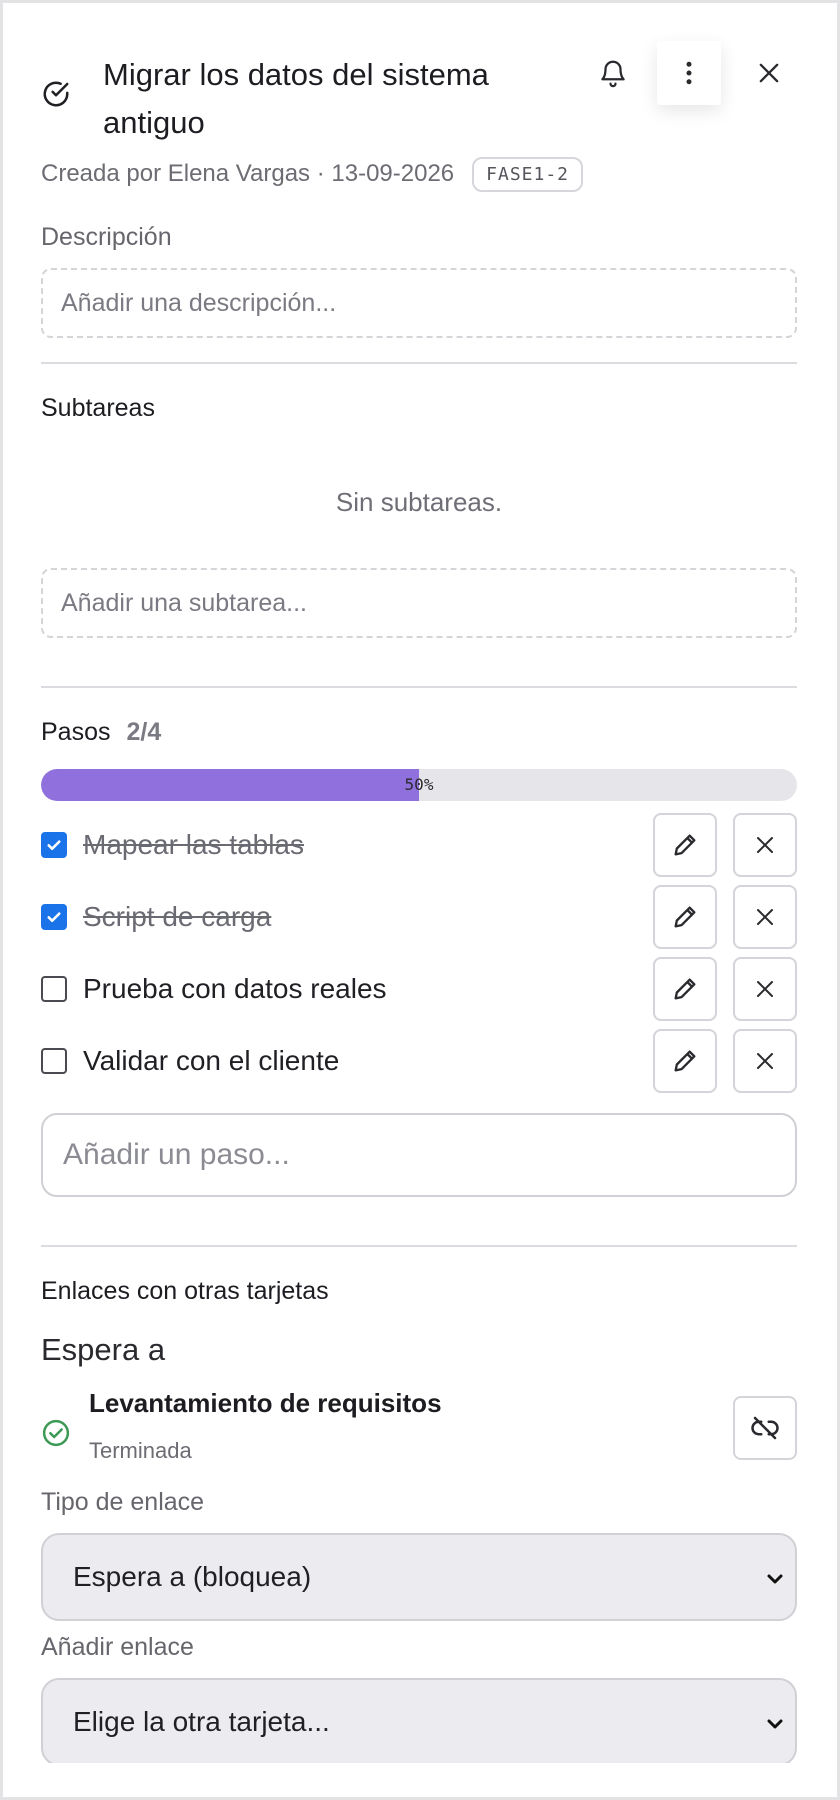 The image size is (840, 1800). I want to click on bell-icon, so click(613, 74).